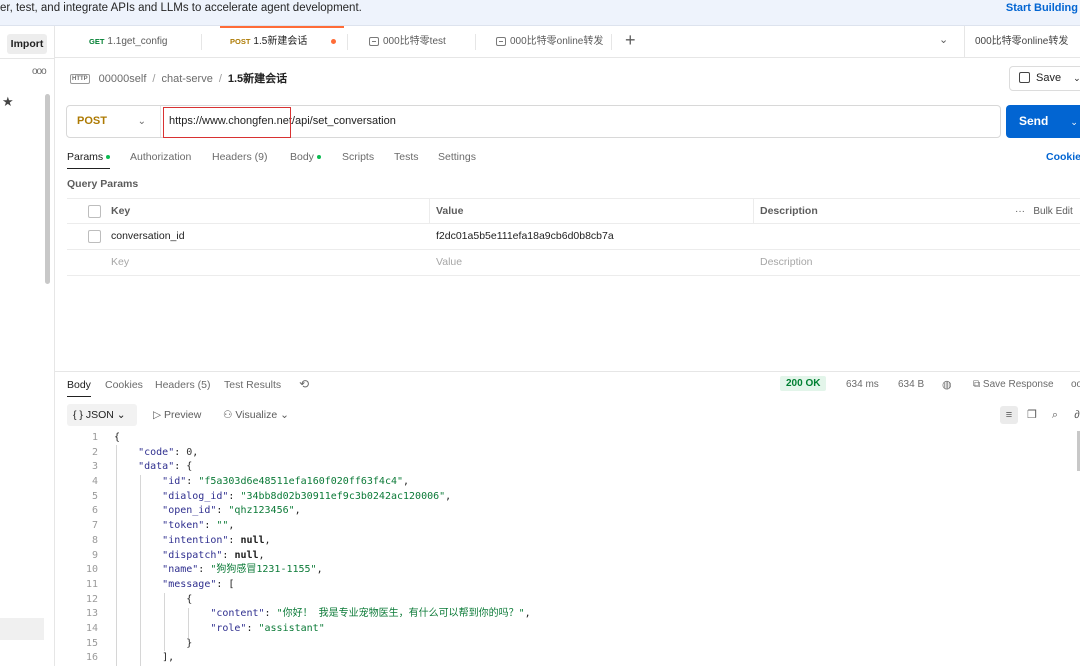  What do you see at coordinates (862, 384) in the screenshot?
I see `response-time: 634 ms` at bounding box center [862, 384].